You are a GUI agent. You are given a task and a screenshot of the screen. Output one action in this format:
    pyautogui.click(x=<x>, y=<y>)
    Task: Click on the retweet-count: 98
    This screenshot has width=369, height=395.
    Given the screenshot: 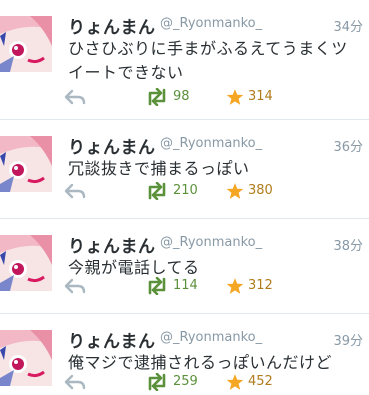 What is the action you would take?
    pyautogui.click(x=181, y=96)
    